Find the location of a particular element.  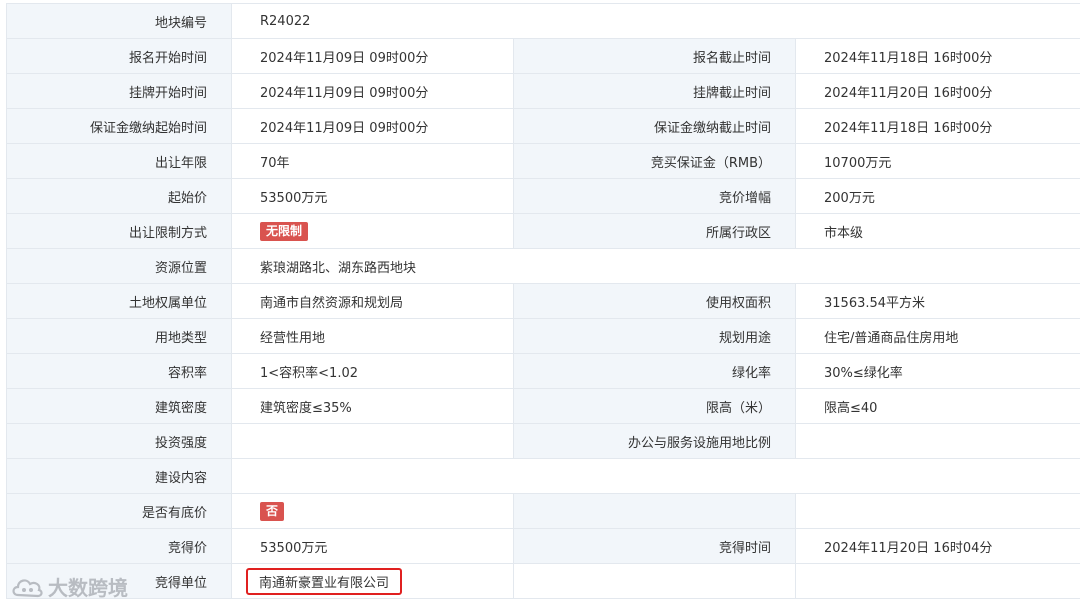

field-label: 资源位置 is located at coordinates (119, 266).